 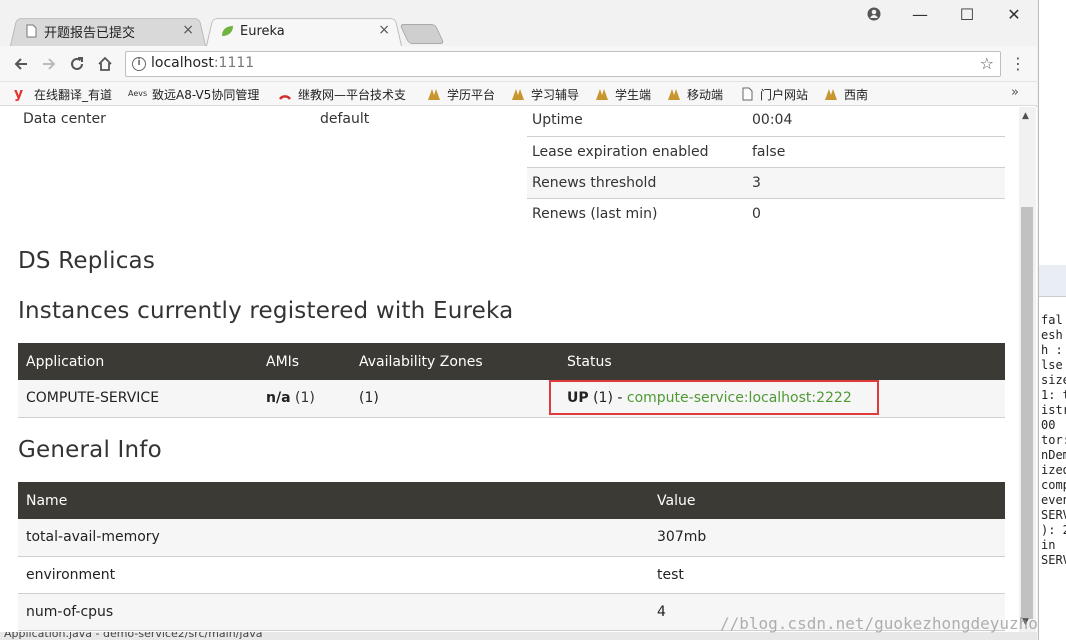 I want to click on console-line: esh, so click(x=1052, y=335).